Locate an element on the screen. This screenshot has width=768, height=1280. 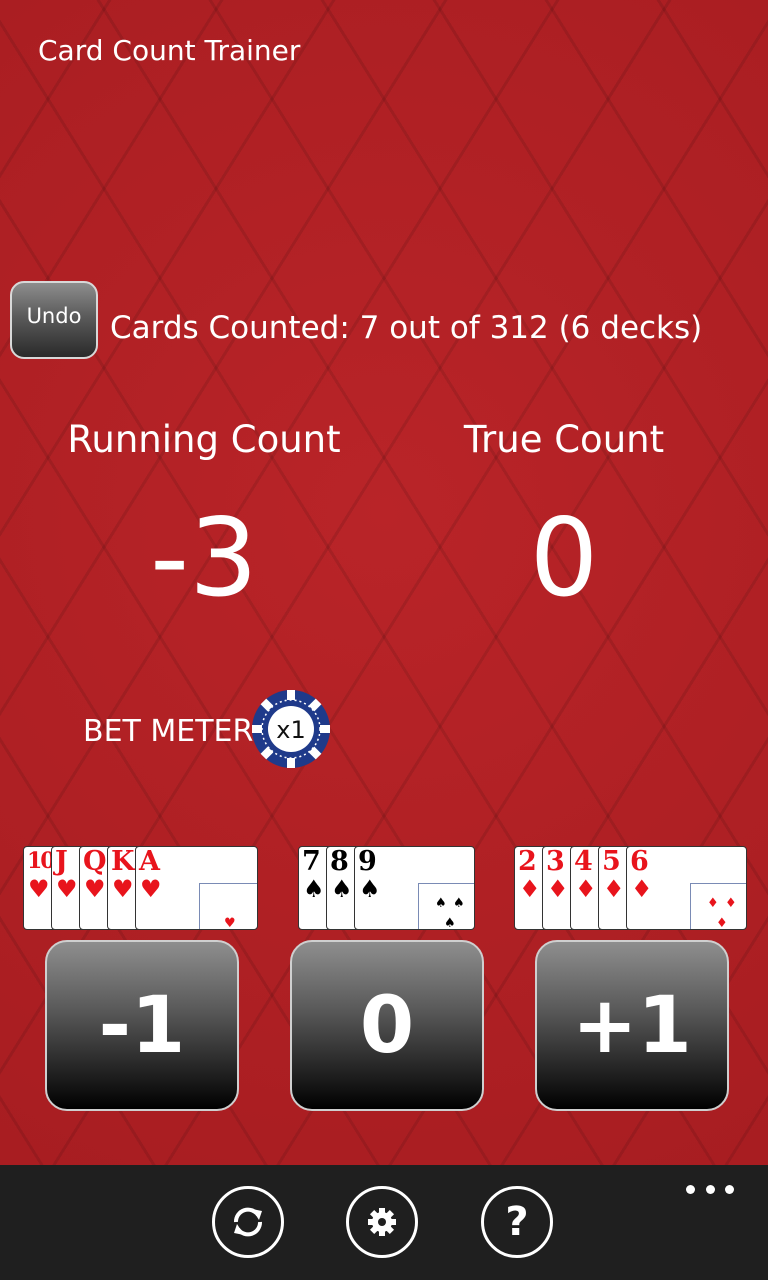
card-rank: 4 is located at coordinates (583, 861).